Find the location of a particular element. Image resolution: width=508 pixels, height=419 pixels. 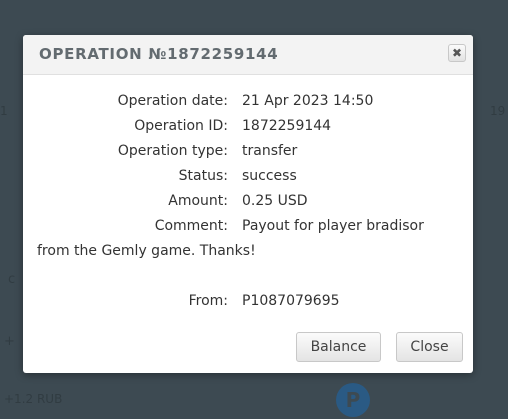

operation-date-row: Operation date: 21 Apr 2023 14:50 is located at coordinates (248, 101).